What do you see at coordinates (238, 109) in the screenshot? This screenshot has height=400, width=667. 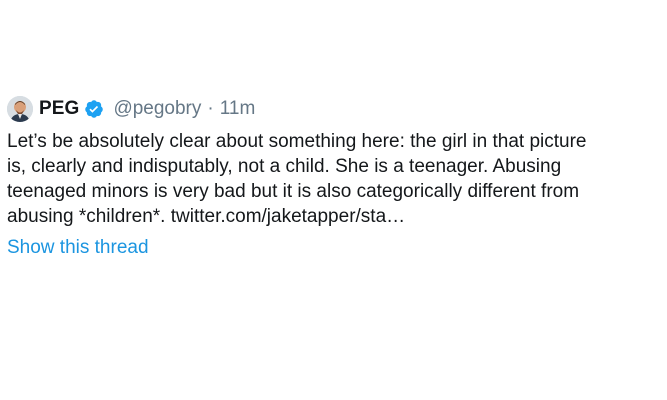 I see `timestamp: 11m` at bounding box center [238, 109].